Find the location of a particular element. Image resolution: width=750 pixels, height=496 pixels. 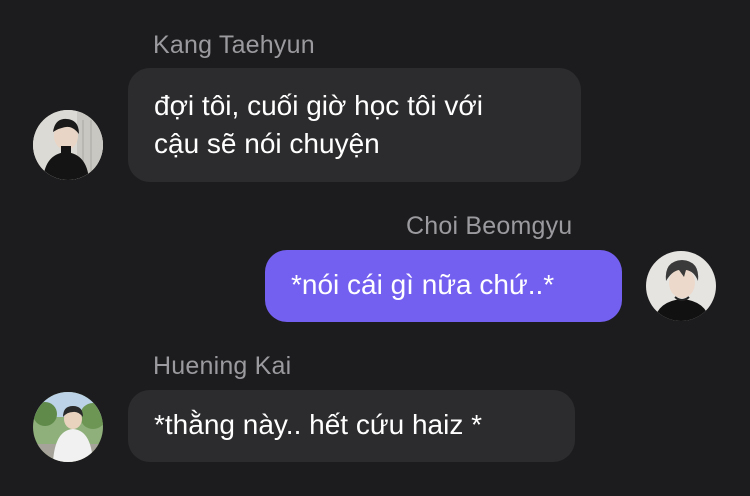

message-line: đợi tôi, cuối giờ học tôi với is located at coordinates (318, 105).